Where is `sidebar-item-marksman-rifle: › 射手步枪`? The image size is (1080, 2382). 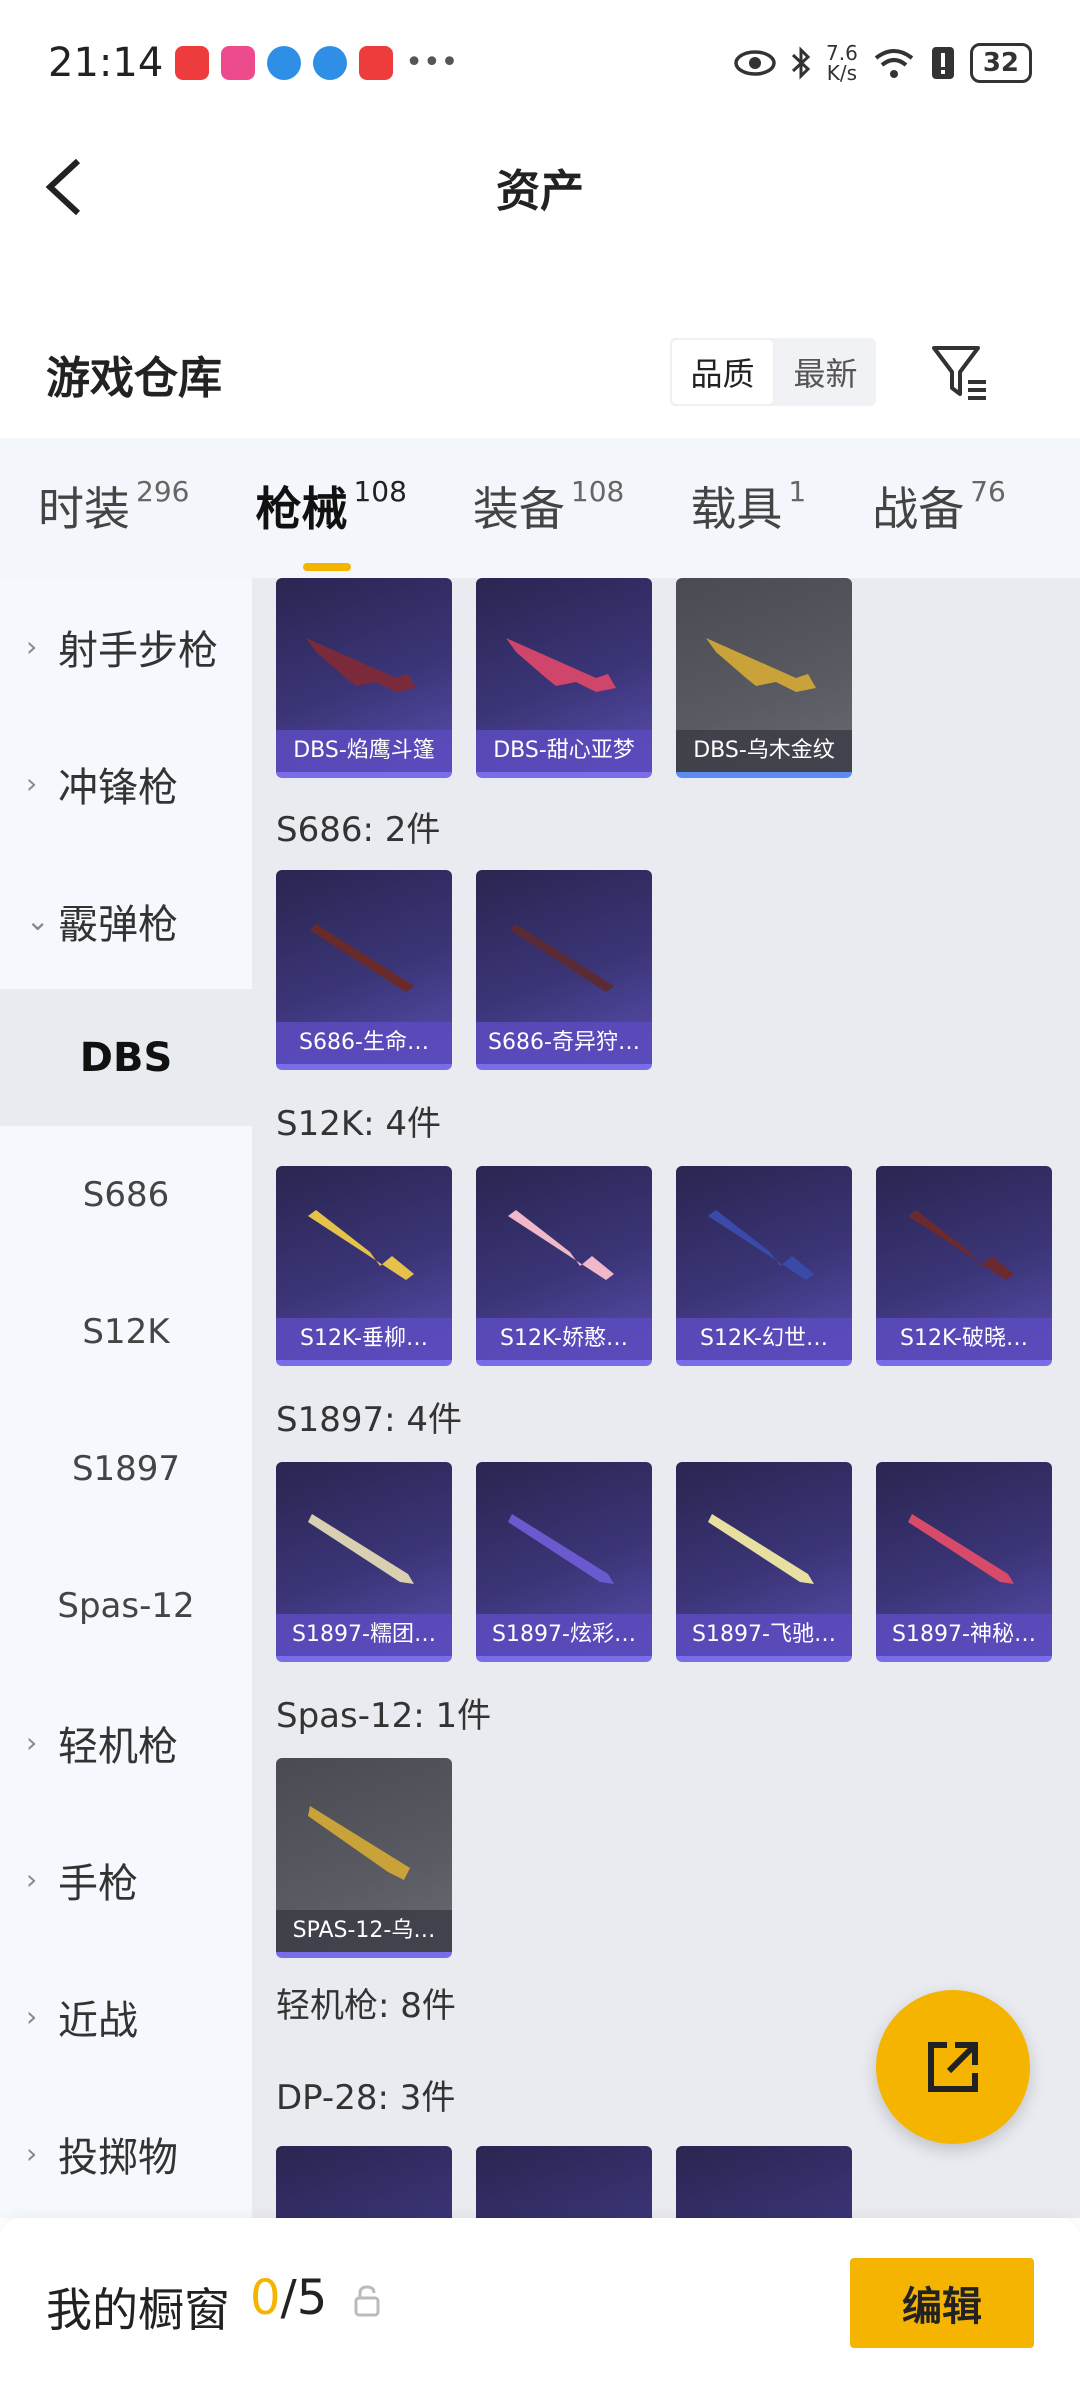
sidebar-item-marksman-rifle: › 射手步枪 is located at coordinates (126, 646).